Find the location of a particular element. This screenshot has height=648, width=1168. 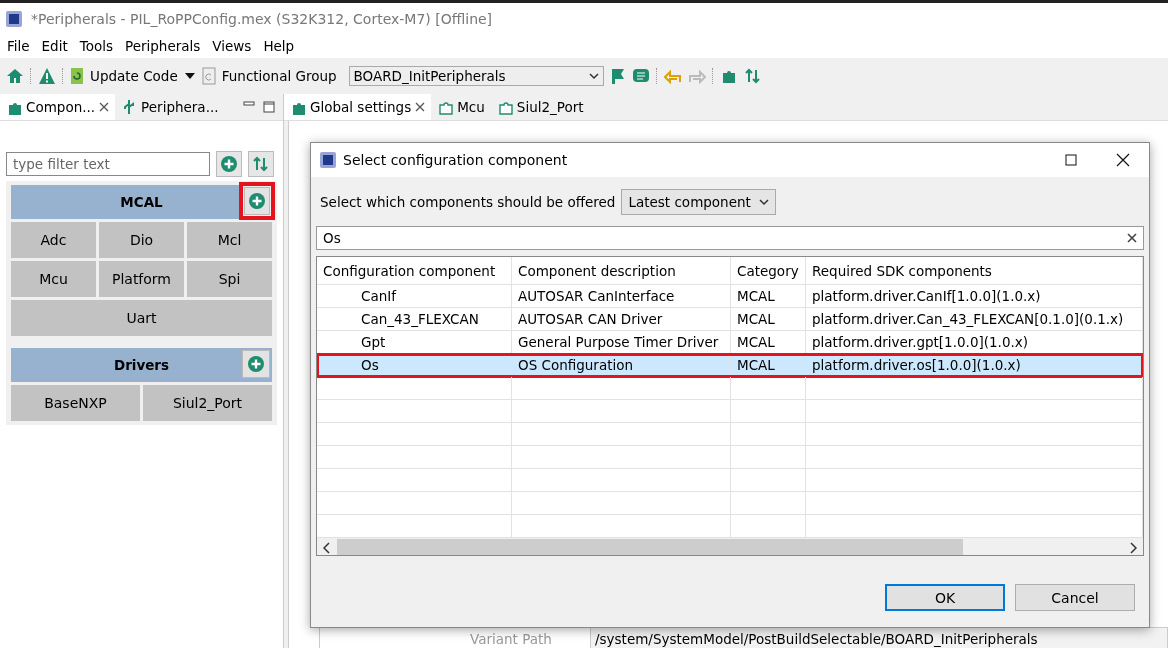

update-code-button: Update Code is located at coordinates (134, 76).